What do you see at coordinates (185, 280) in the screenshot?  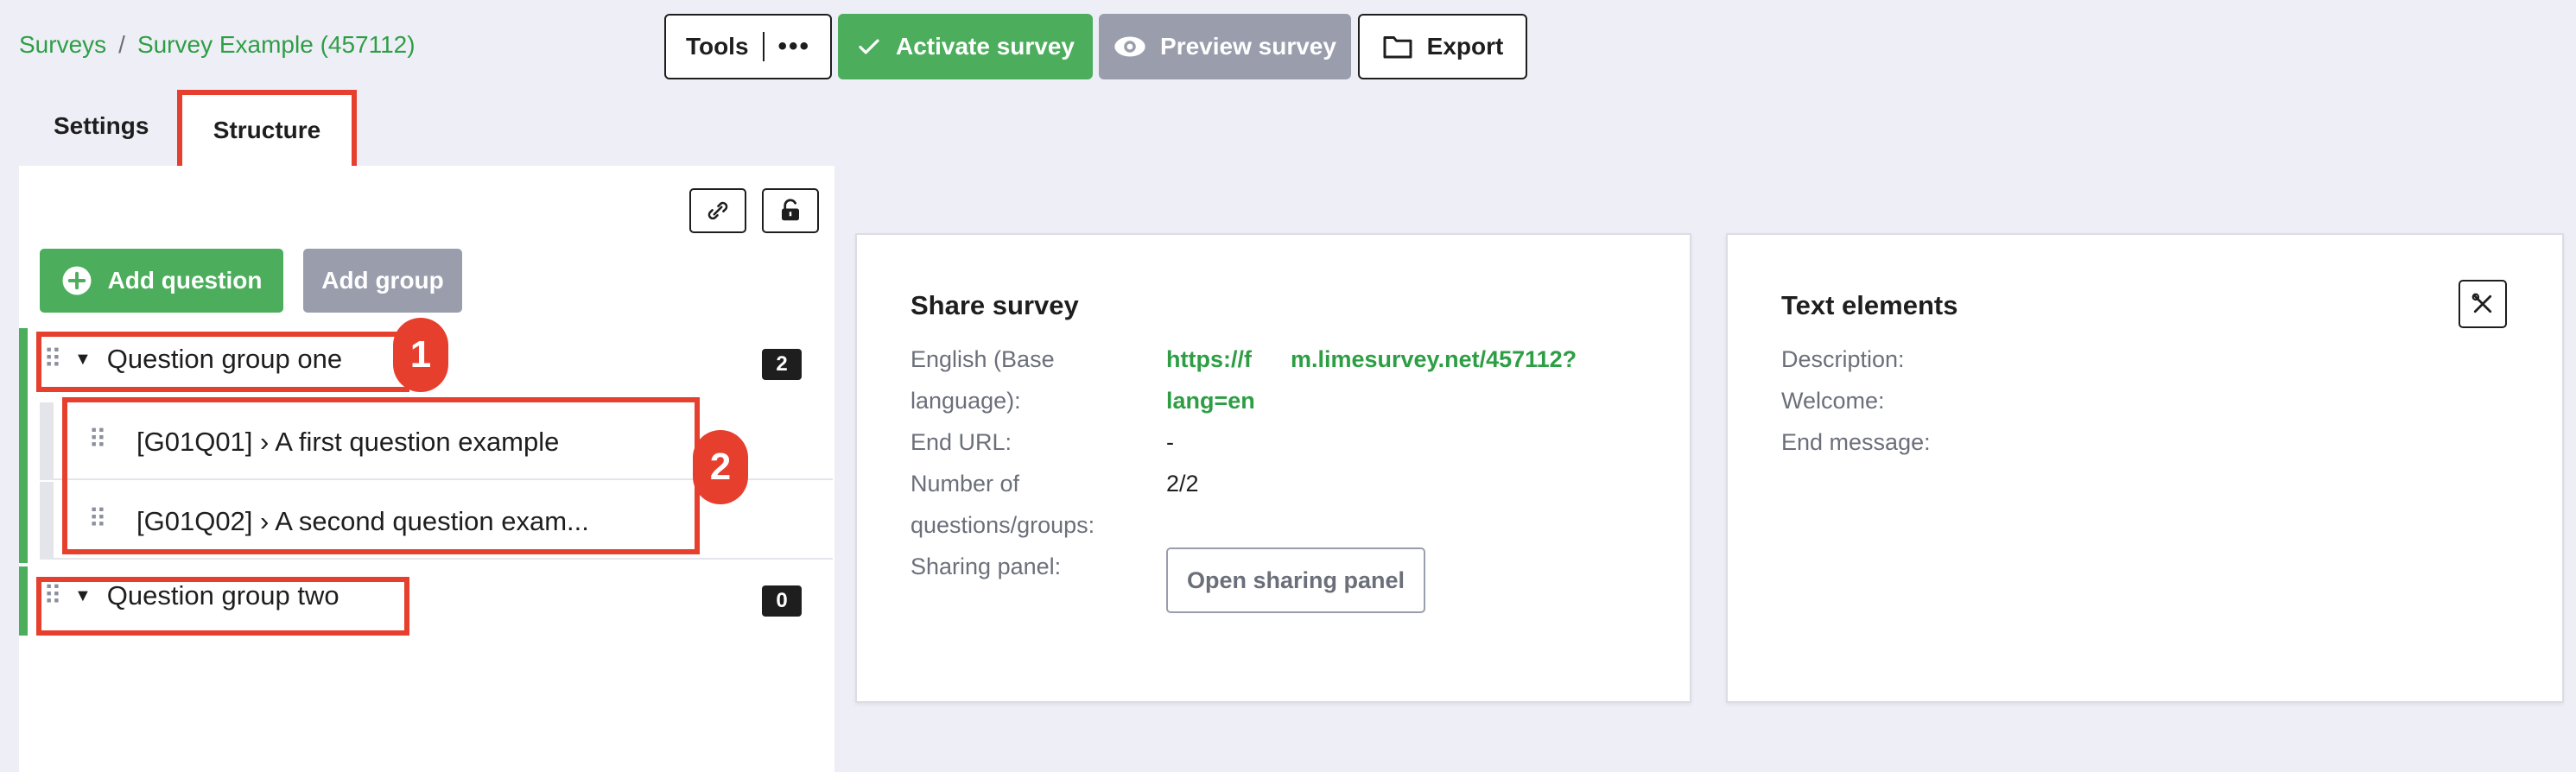 I see `add-question-label: Add question` at bounding box center [185, 280].